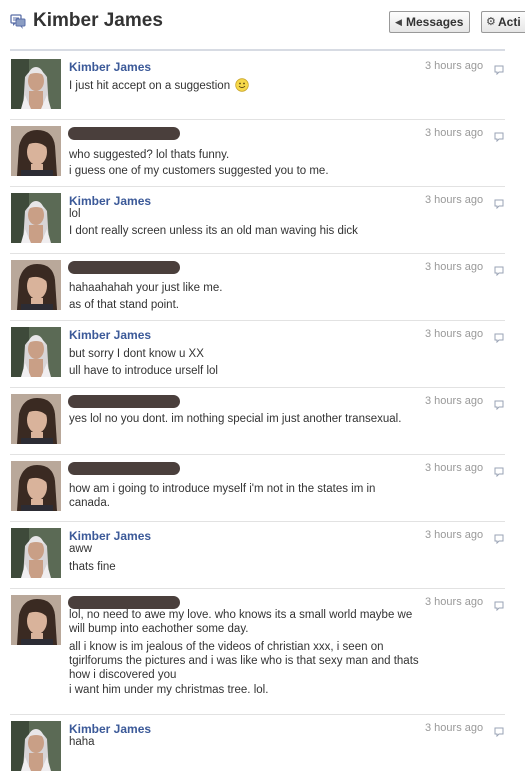  What do you see at coordinates (124, 305) in the screenshot?
I see `message-text: as of that stand point.` at bounding box center [124, 305].